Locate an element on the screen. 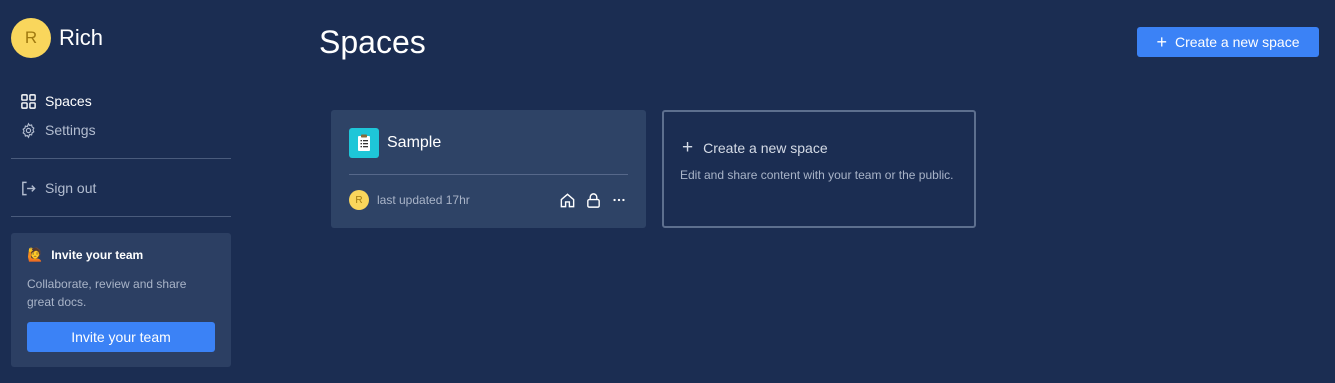 This screenshot has width=1335, height=383. create-space-card-header: + Create a new space is located at coordinates (755, 147).